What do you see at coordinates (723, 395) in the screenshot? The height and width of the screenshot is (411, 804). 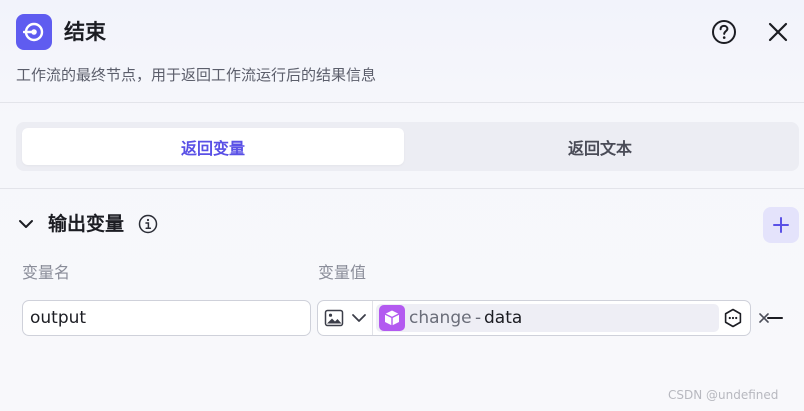 I see `watermark: CSDN @undefined` at bounding box center [723, 395].